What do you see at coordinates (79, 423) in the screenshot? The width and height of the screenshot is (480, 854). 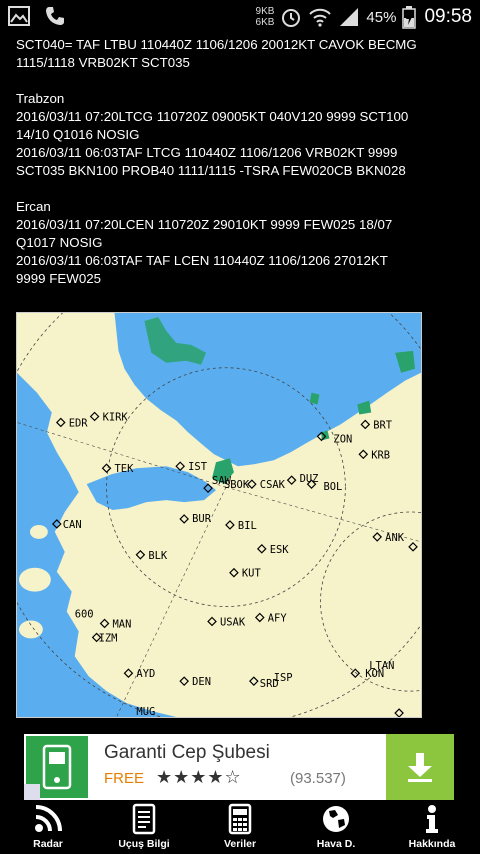 I see `city-label: EDR` at bounding box center [79, 423].